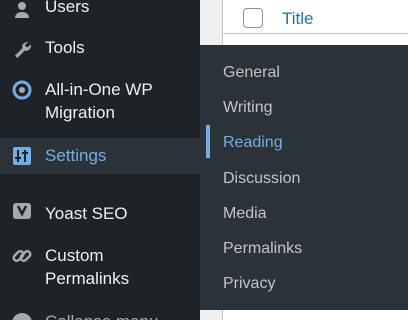  What do you see at coordinates (208, 141) in the screenshot?
I see `current-item-marker` at bounding box center [208, 141].